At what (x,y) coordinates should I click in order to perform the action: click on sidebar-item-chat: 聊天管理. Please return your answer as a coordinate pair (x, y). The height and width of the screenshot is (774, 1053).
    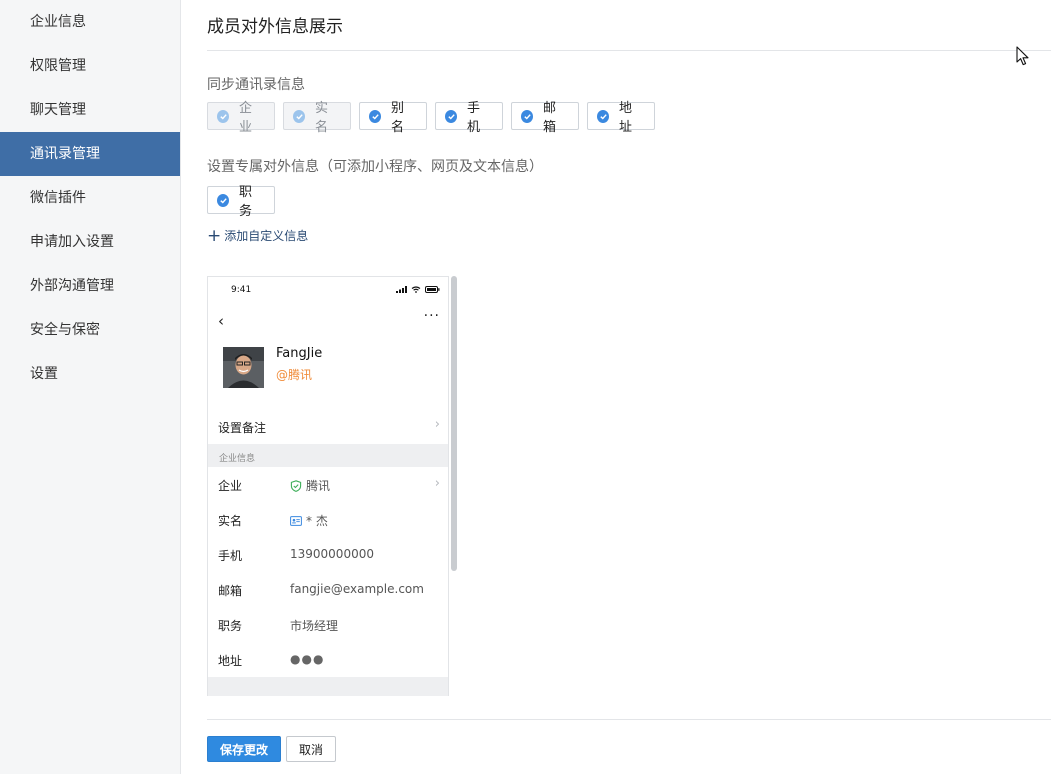
    Looking at the image, I should click on (90, 110).